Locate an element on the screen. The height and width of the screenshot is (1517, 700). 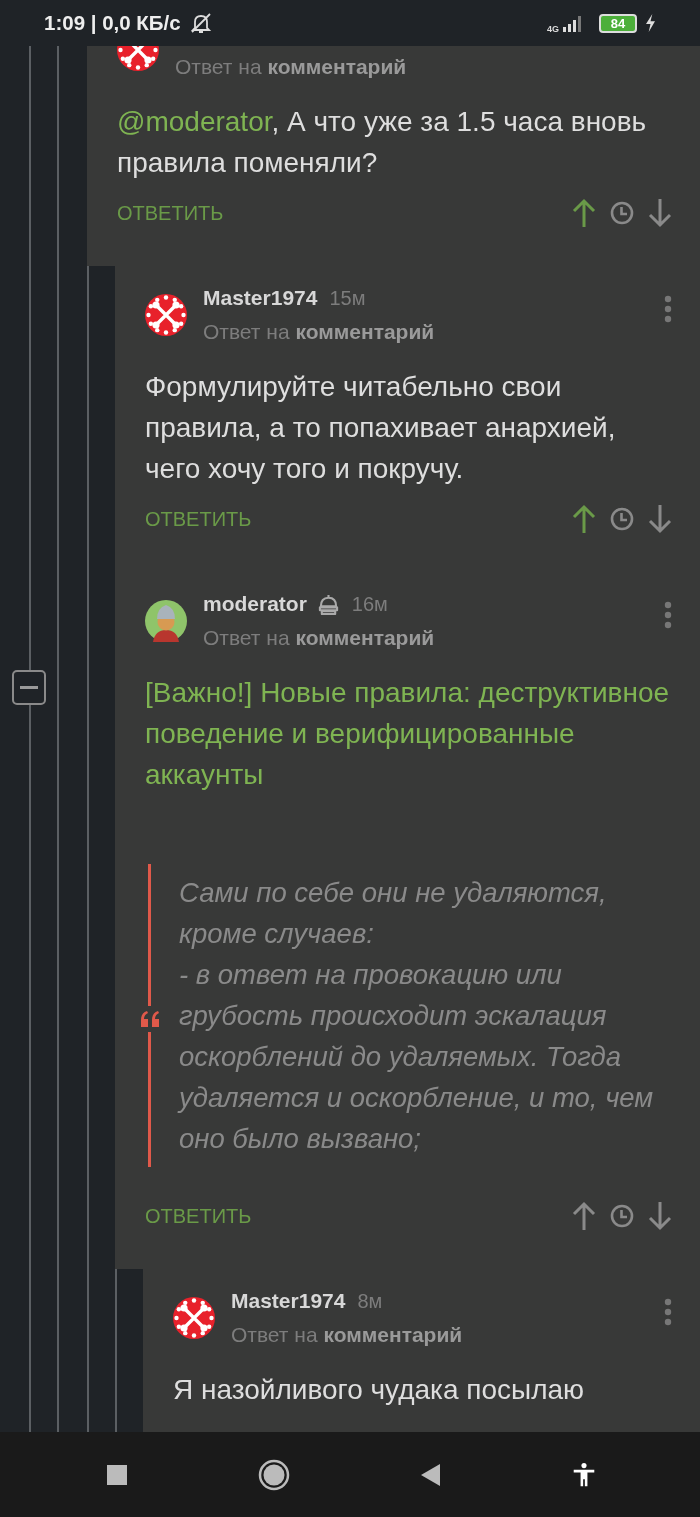
figure-avatar-icon is located at coordinates (166, 621).